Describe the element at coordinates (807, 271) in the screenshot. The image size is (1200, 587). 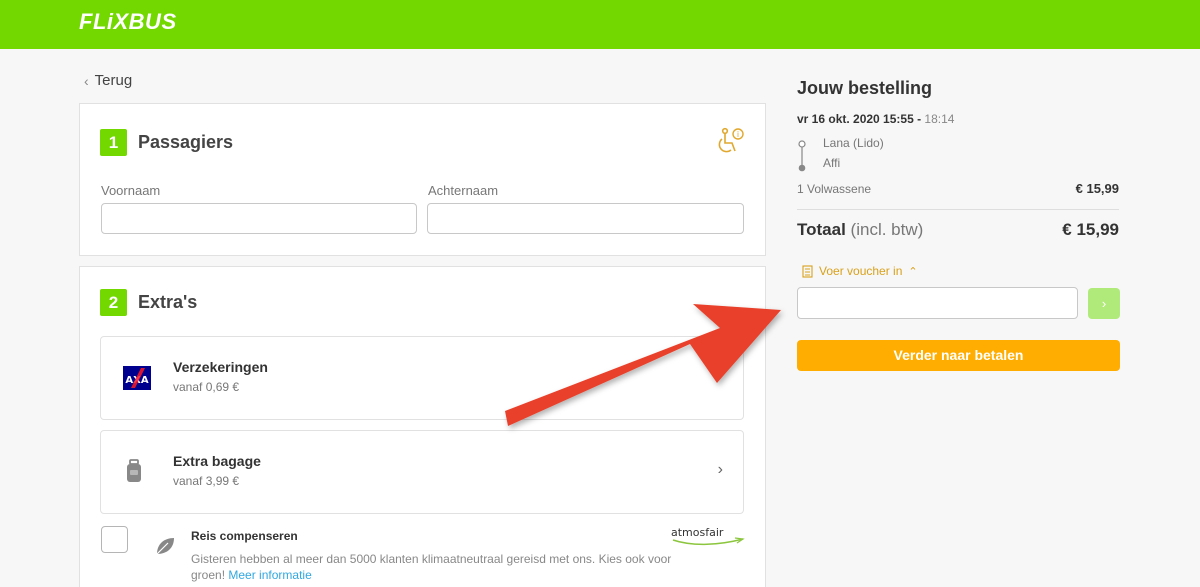
I see `voucher-icon` at that location.